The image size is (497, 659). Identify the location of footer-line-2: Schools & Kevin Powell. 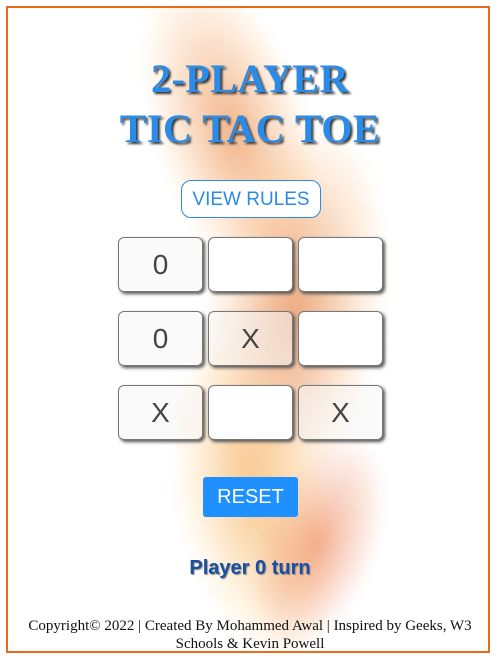
(250, 644).